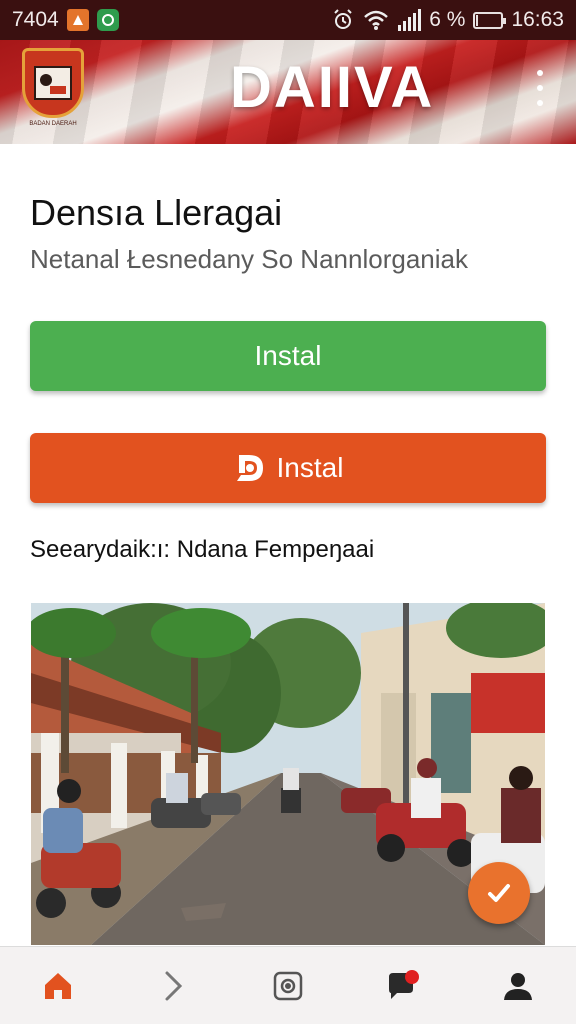 This screenshot has height=1024, width=576. I want to click on chat-notification-icon, so click(404, 984).